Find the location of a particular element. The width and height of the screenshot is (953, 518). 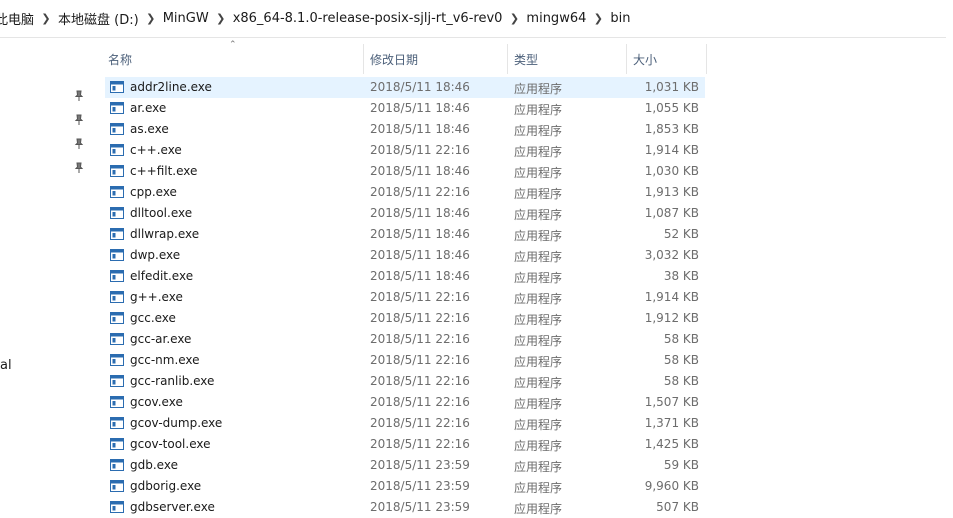

table-row: gcc-nm.exe 2018/5/11 22:16 应用程序 58 KB is located at coordinates (405, 360).